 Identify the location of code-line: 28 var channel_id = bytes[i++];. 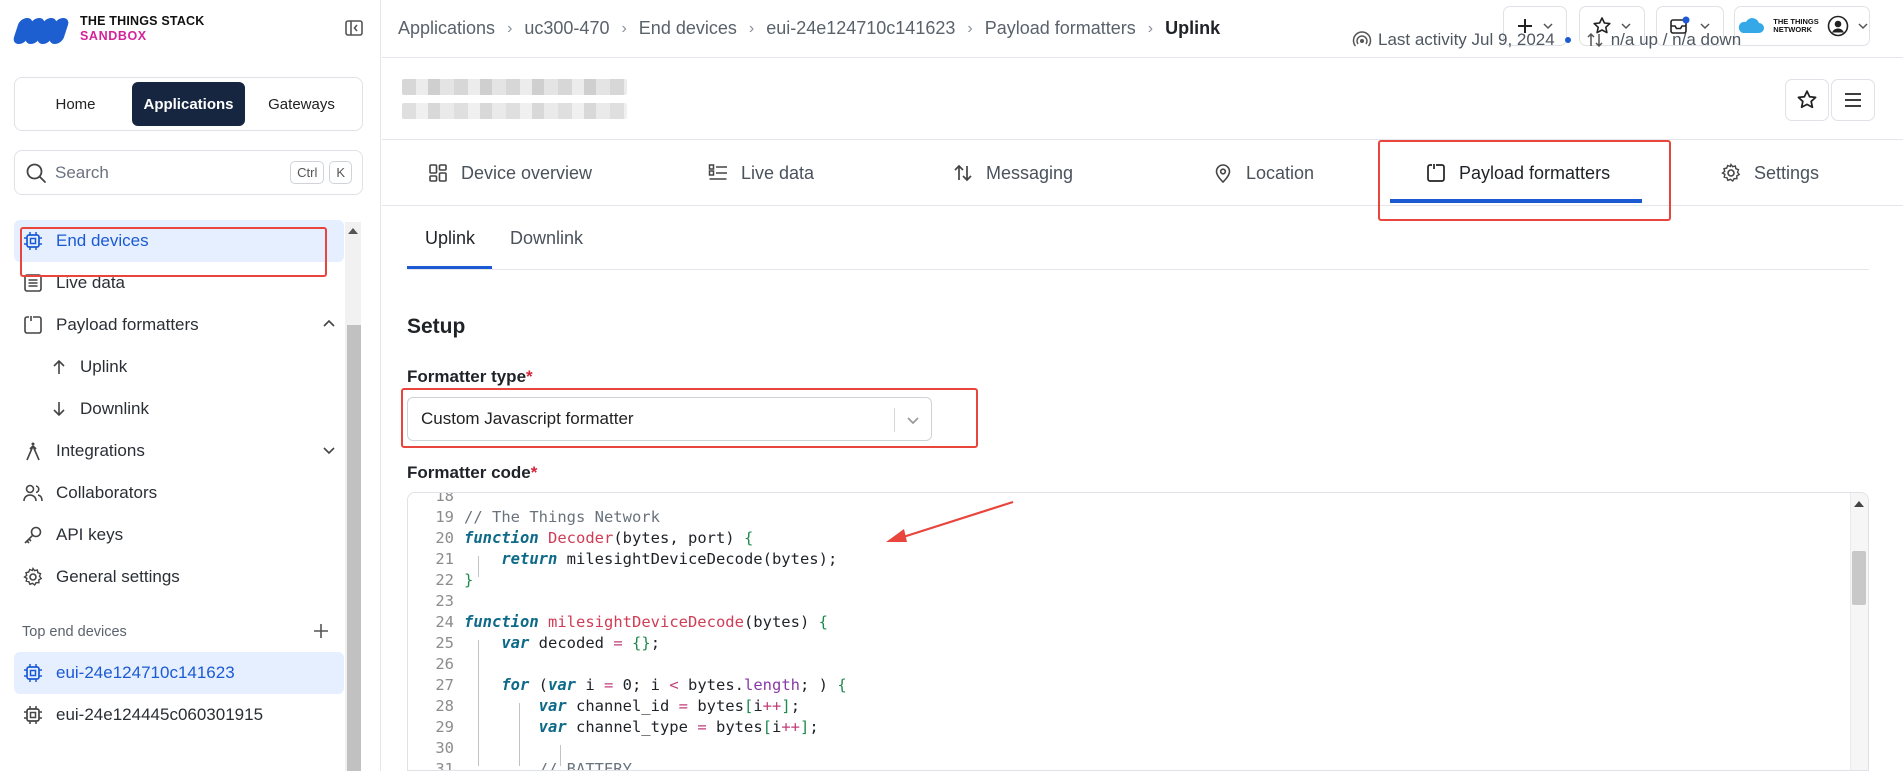
(627, 706).